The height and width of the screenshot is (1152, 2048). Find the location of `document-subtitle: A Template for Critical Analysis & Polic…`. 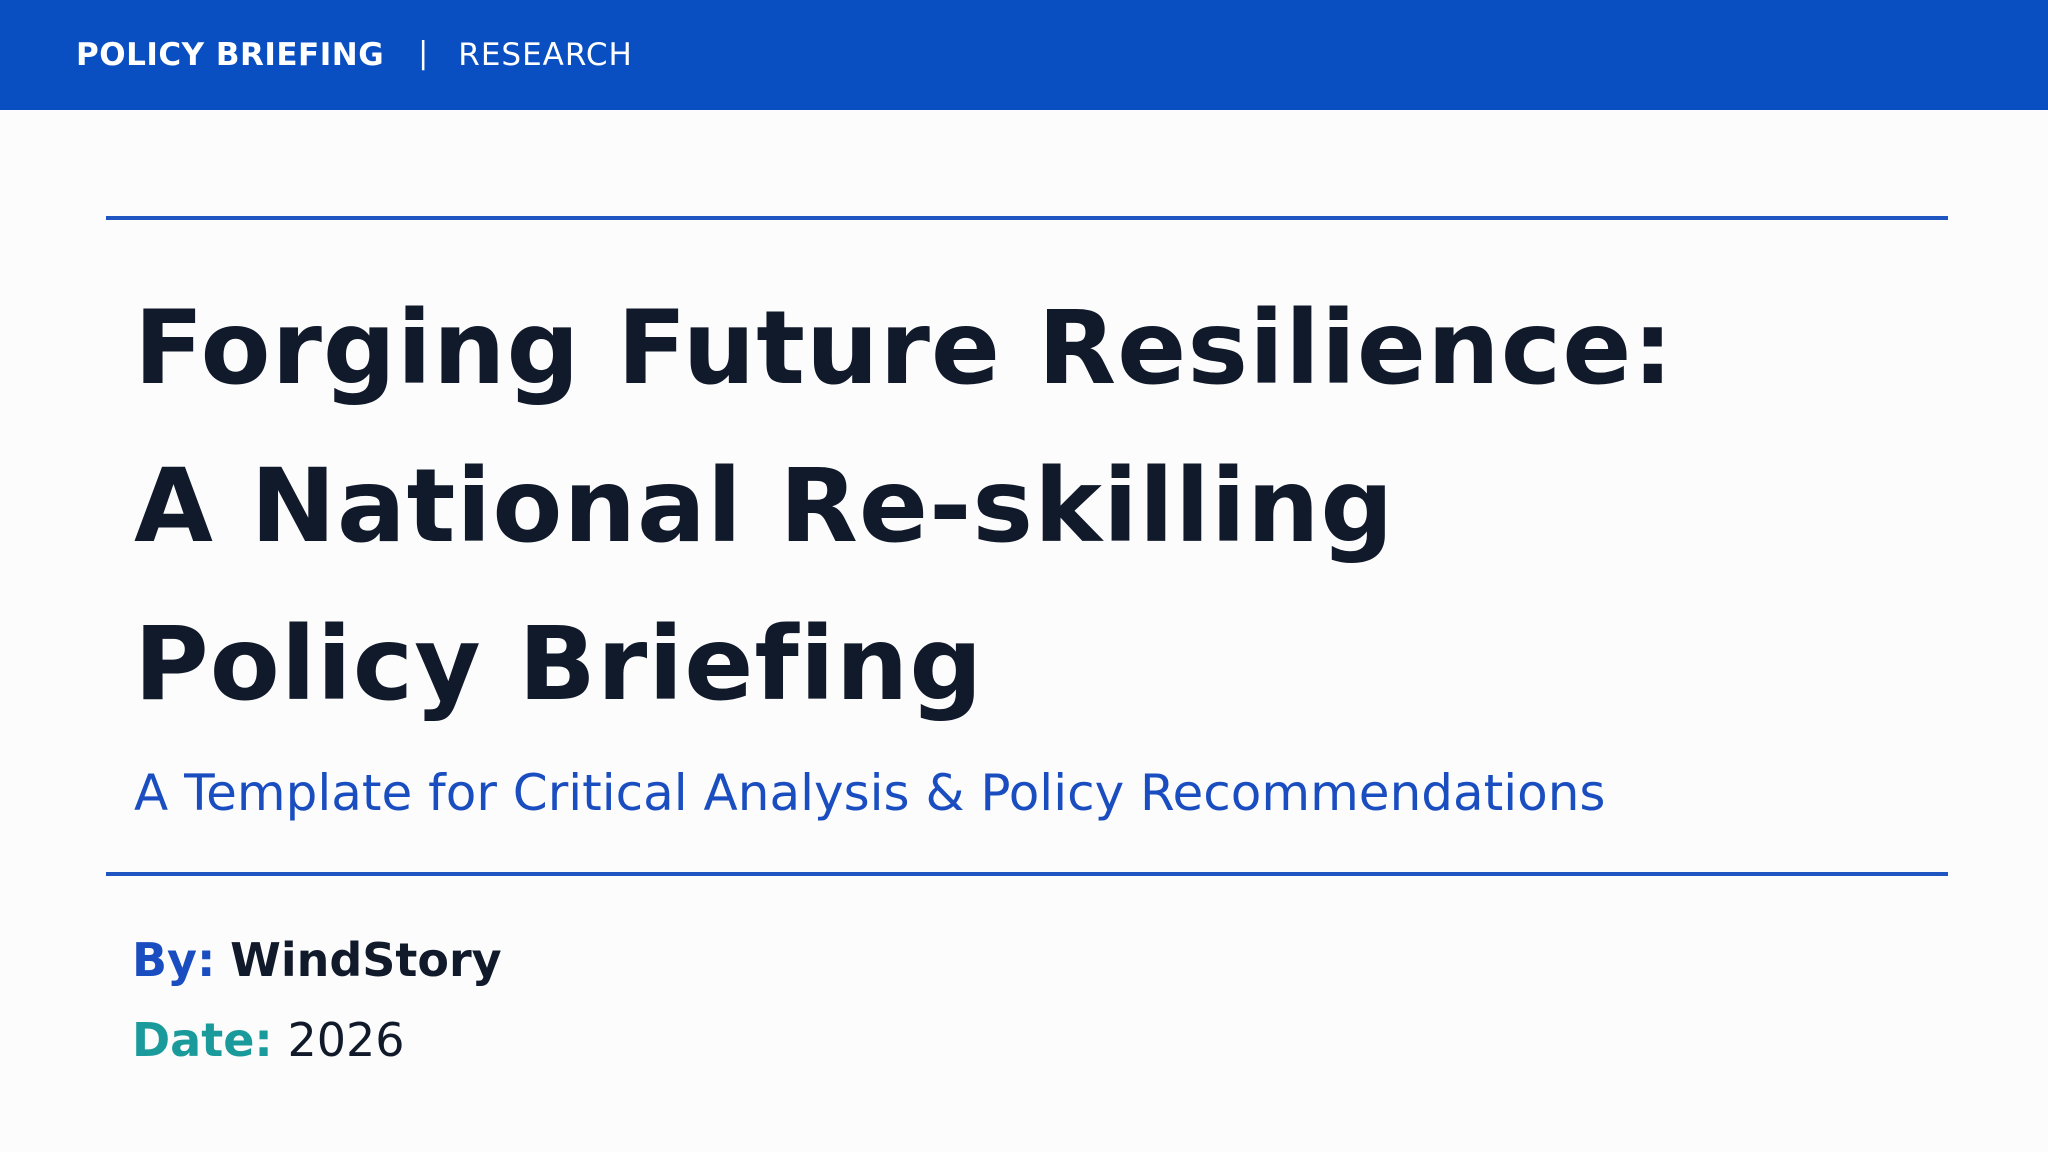

document-subtitle: A Template for Critical Analysis & Polic… is located at coordinates (870, 793).